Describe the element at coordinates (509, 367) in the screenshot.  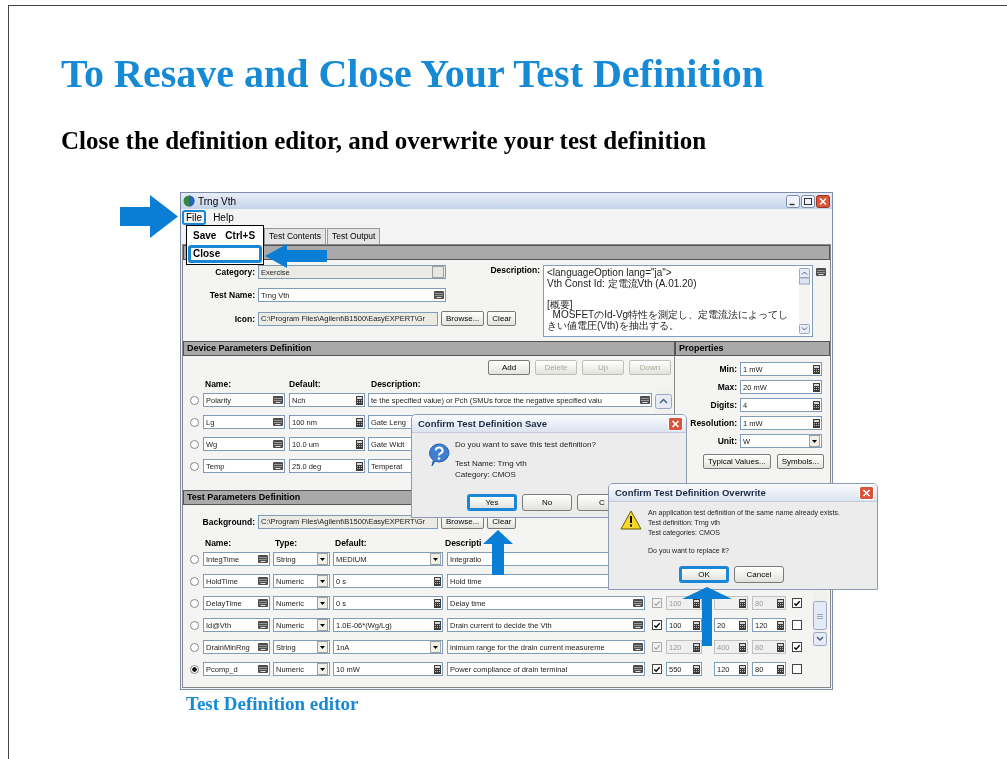
I see `toolbar-button: Add` at that location.